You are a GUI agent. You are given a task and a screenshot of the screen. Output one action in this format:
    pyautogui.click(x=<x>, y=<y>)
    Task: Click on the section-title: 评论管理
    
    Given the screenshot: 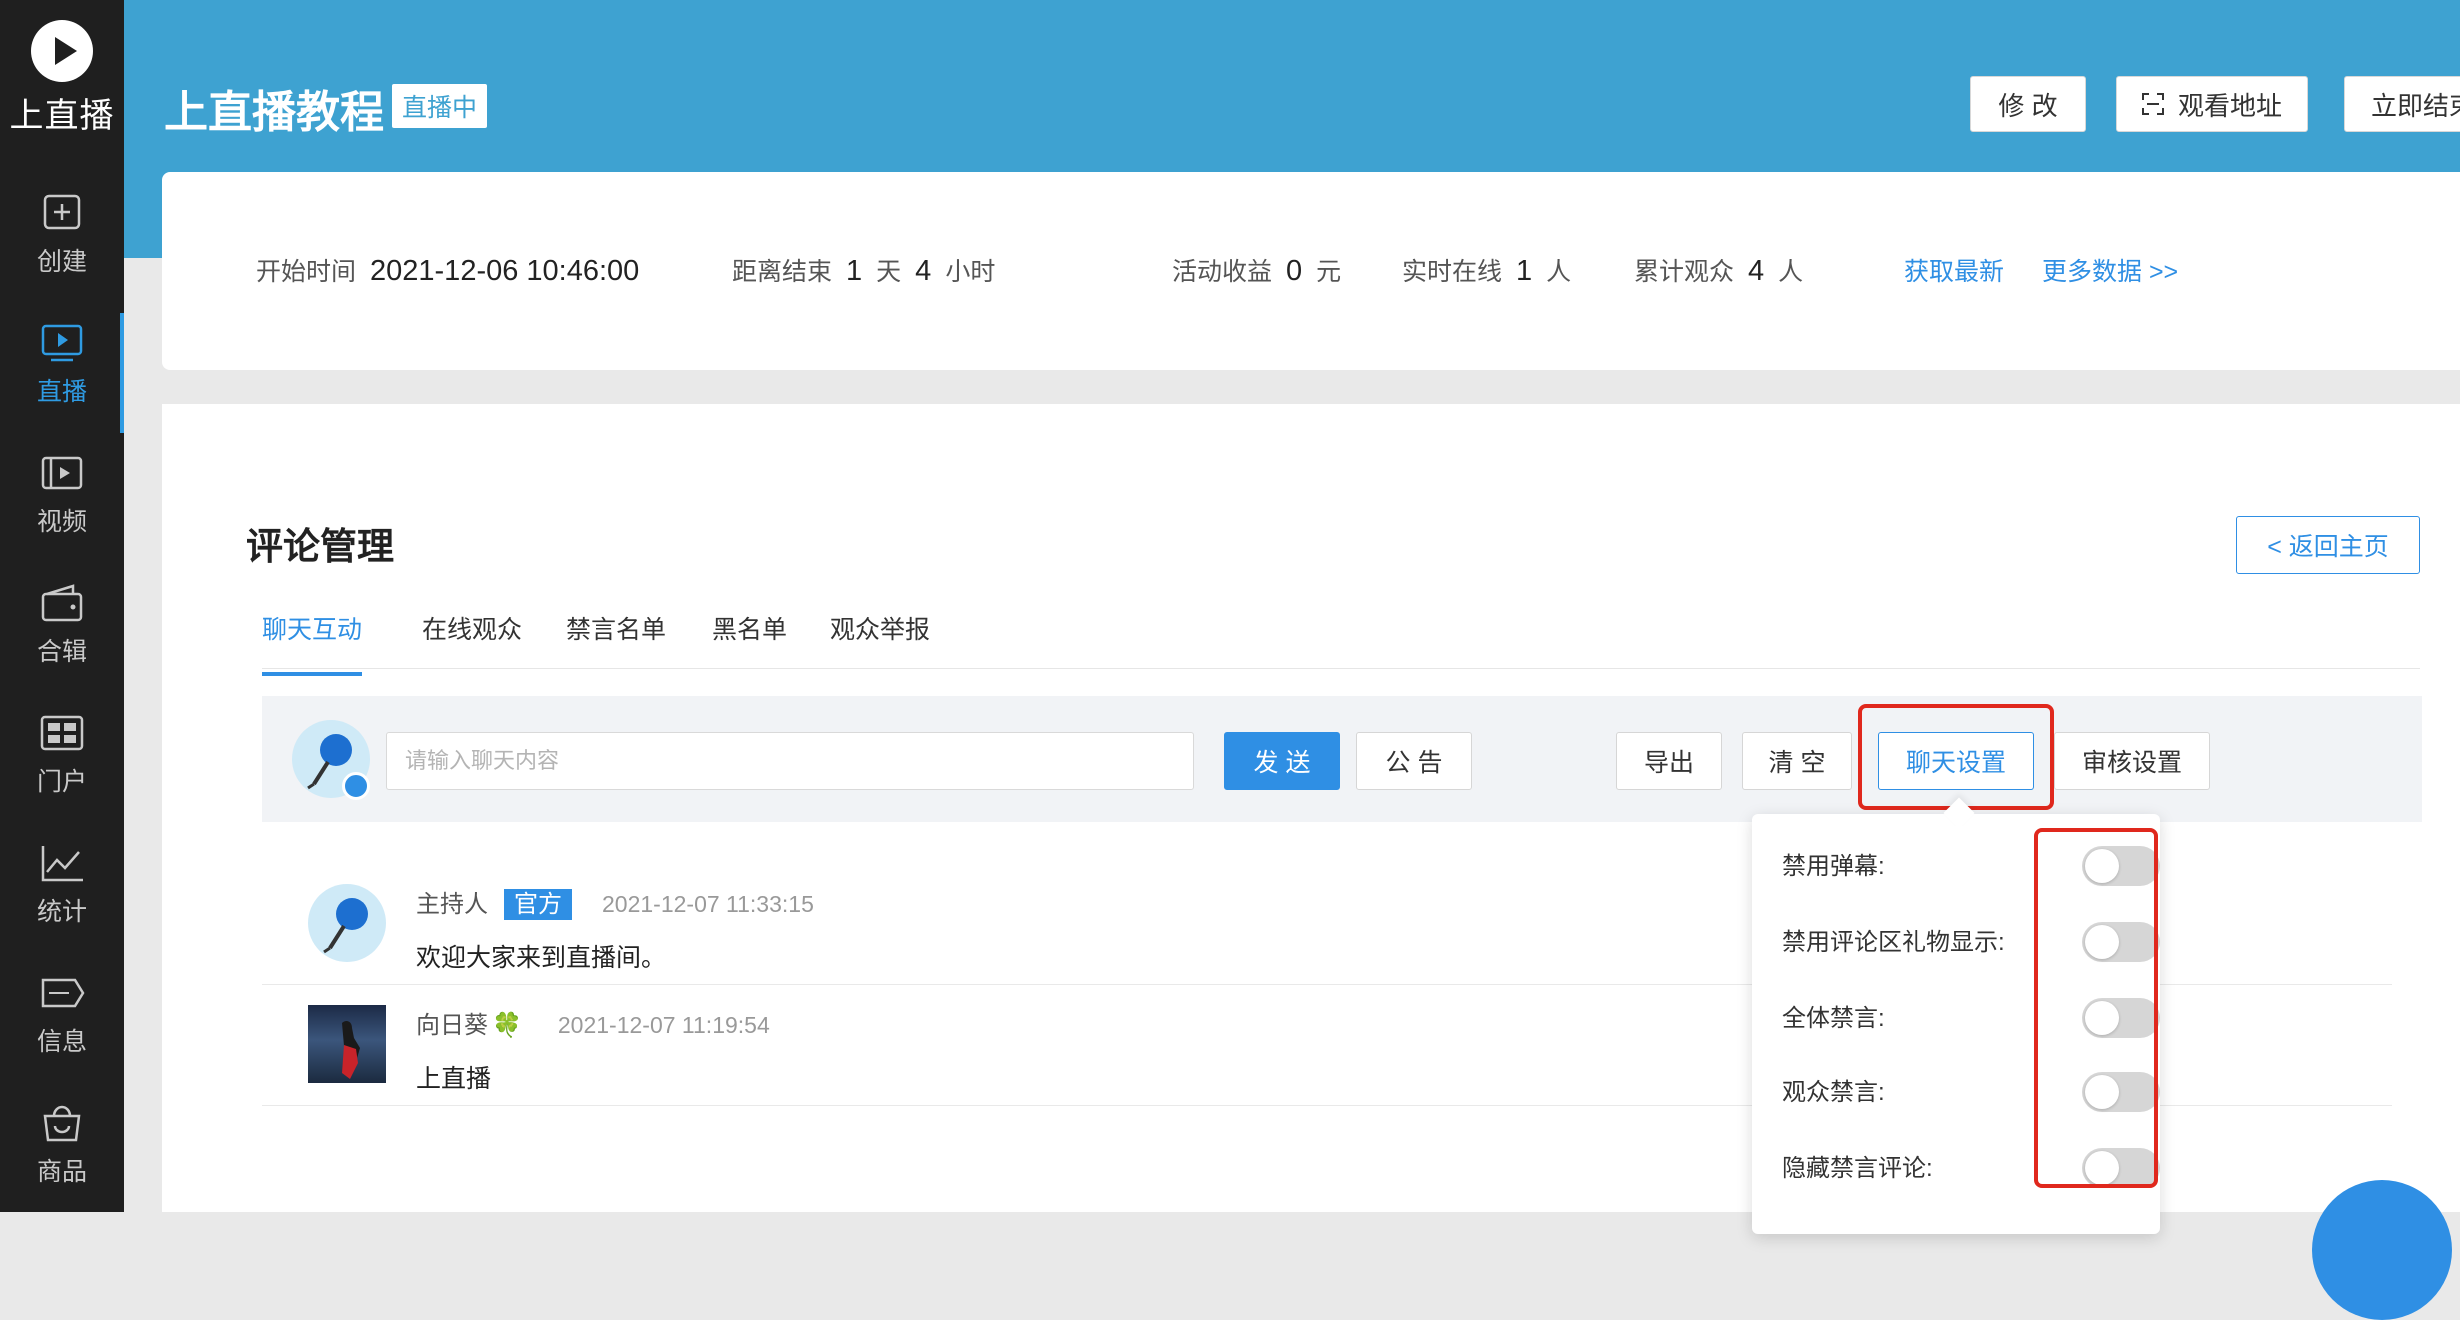 What is the action you would take?
    pyautogui.click(x=320, y=546)
    